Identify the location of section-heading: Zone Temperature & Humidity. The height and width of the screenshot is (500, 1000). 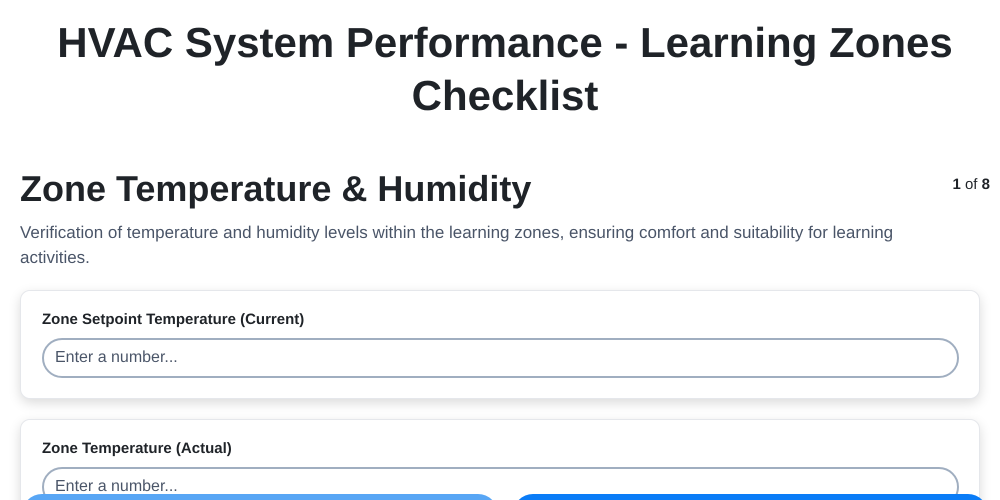
(276, 189).